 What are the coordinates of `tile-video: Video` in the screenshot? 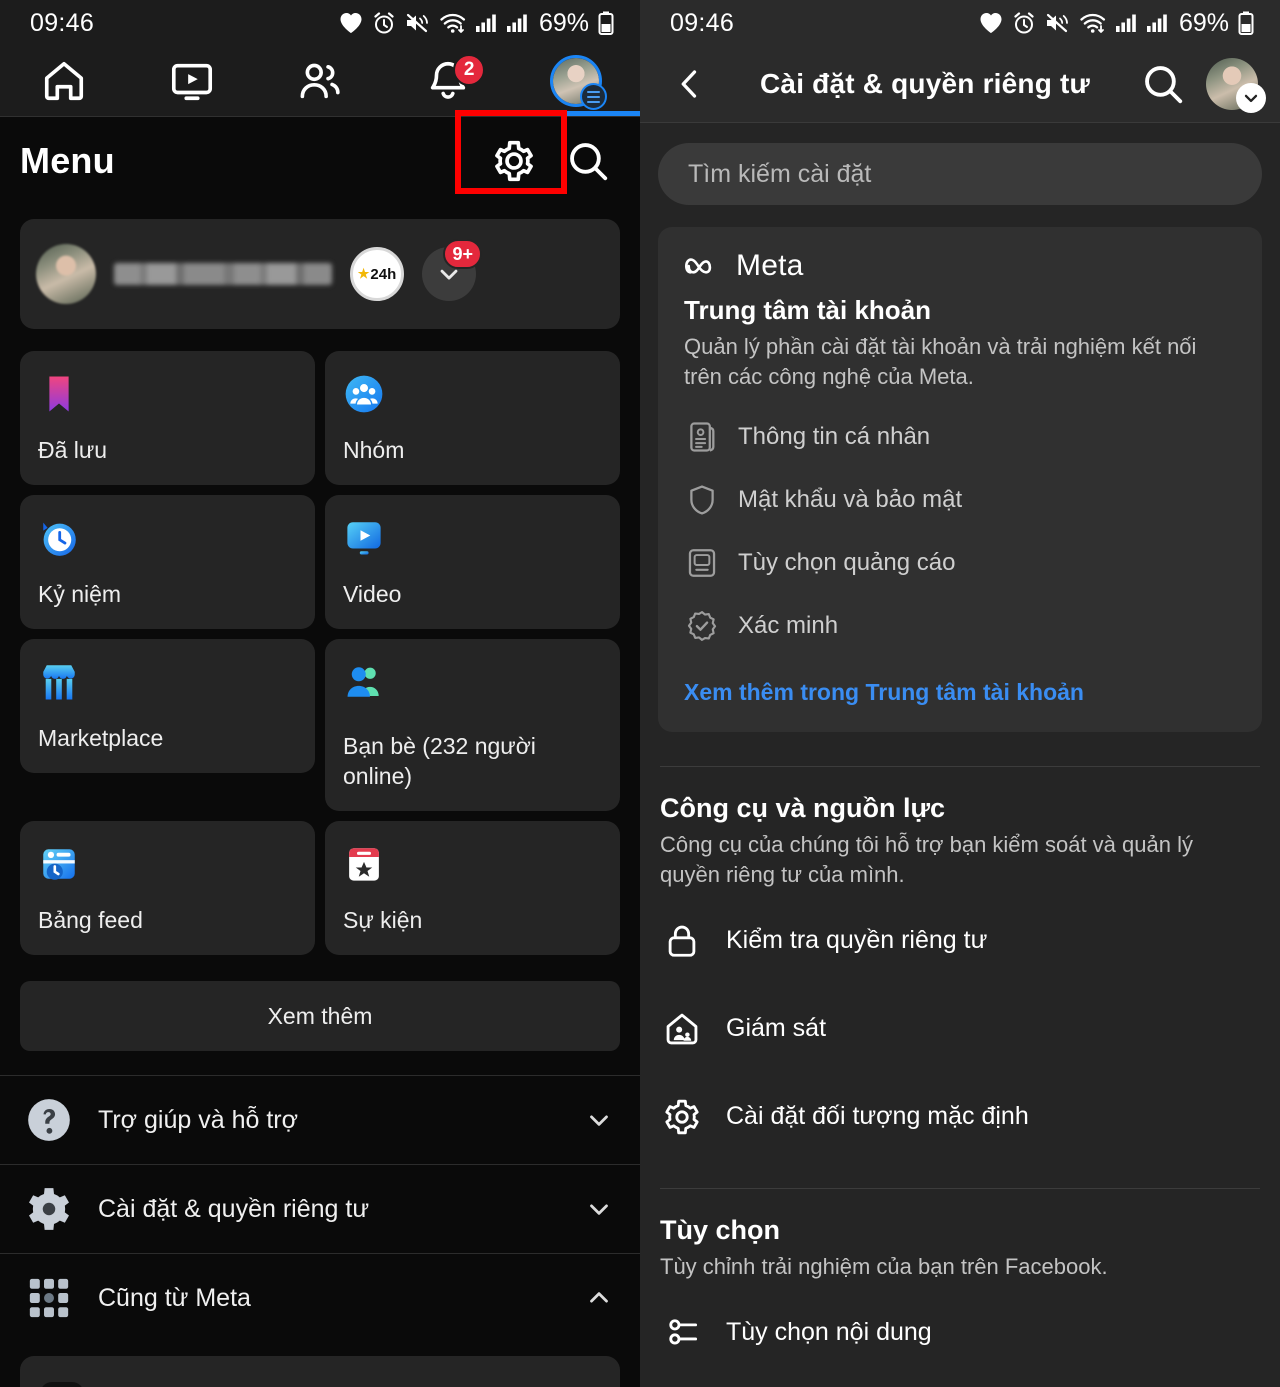 It's located at (472, 562).